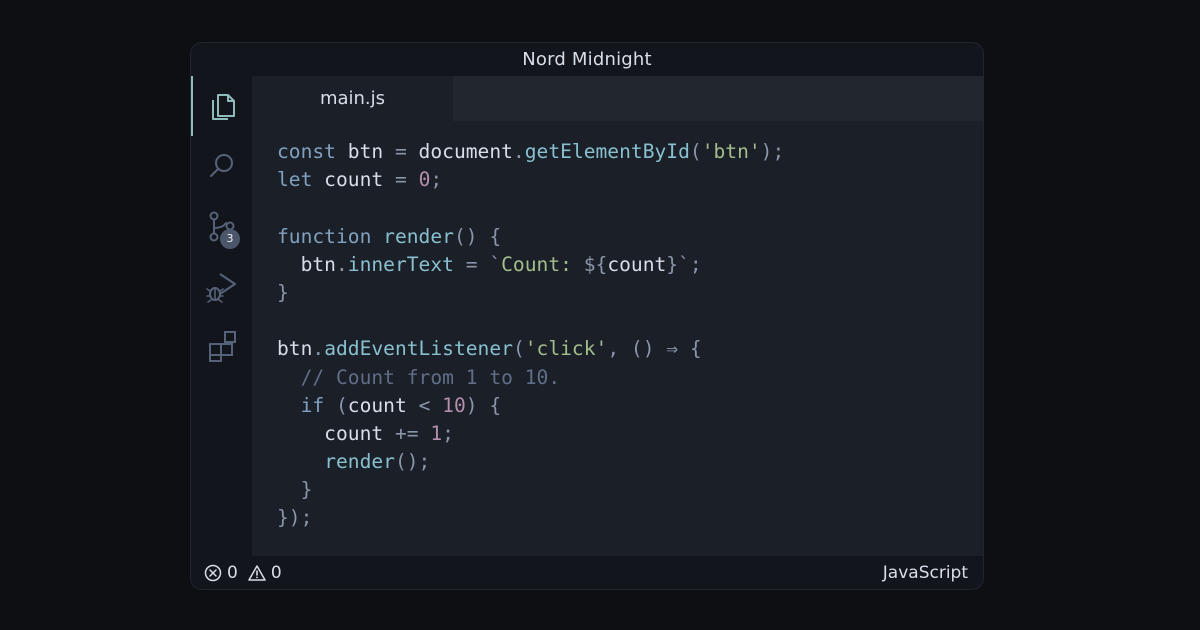 This screenshot has height=630, width=1200. I want to click on error-icon, so click(213, 572).